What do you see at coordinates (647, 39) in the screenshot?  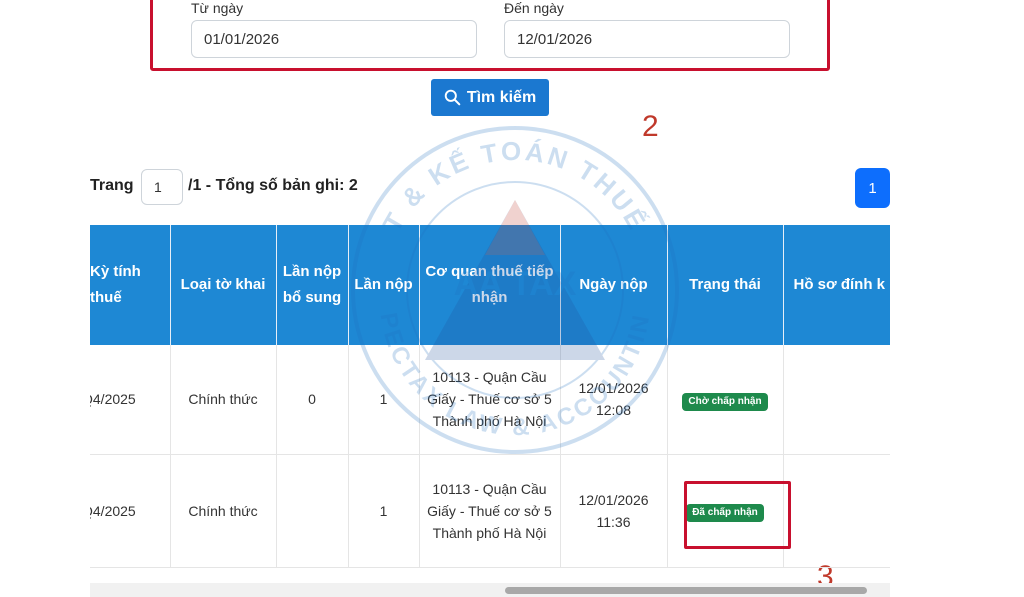 I see `to-date-input` at bounding box center [647, 39].